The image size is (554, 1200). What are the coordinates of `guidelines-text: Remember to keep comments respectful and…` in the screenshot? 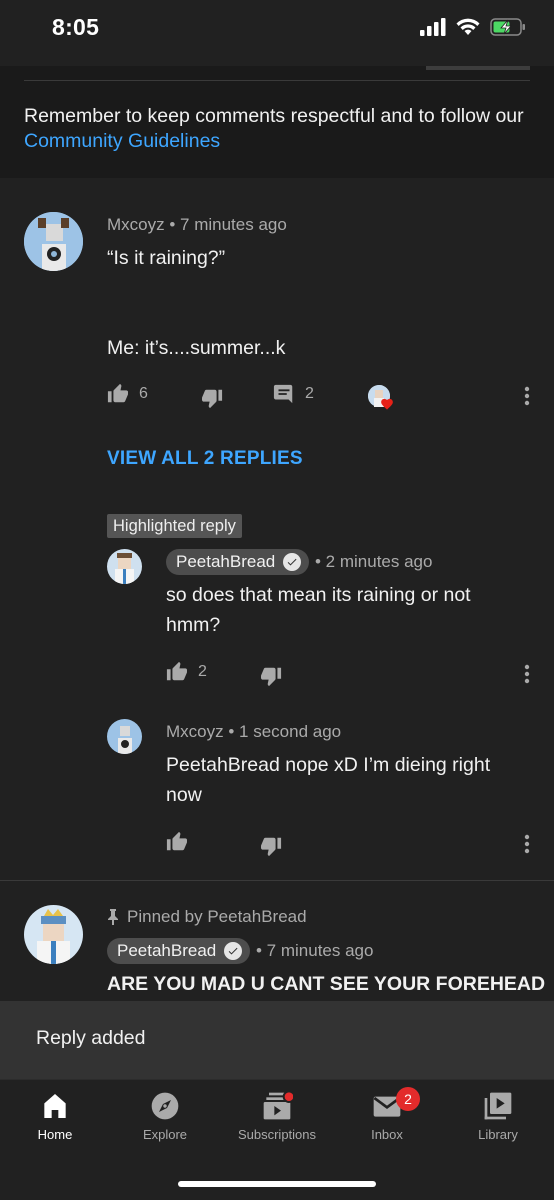 It's located at (279, 129).